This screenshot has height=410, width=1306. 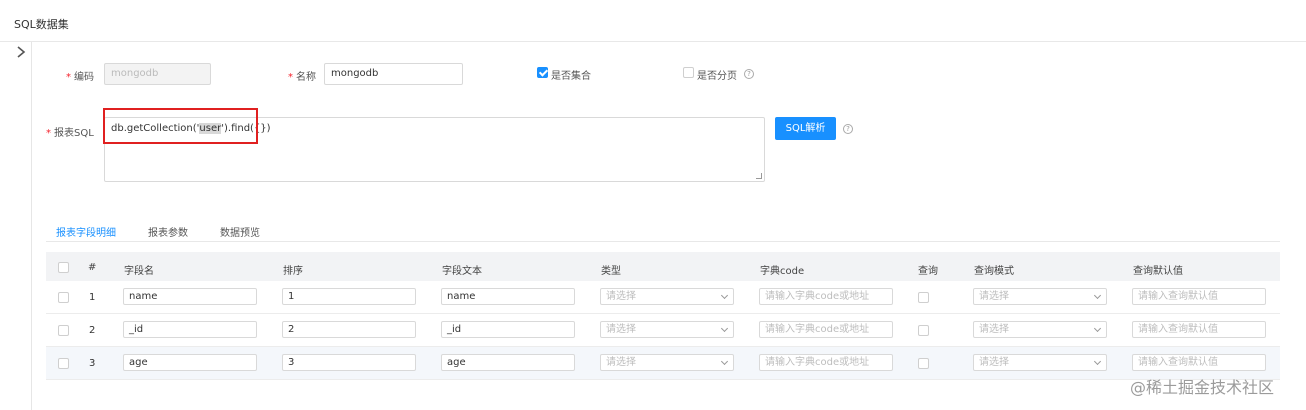 What do you see at coordinates (782, 271) in the screenshot?
I see `column-header-dict-code: 字典code` at bounding box center [782, 271].